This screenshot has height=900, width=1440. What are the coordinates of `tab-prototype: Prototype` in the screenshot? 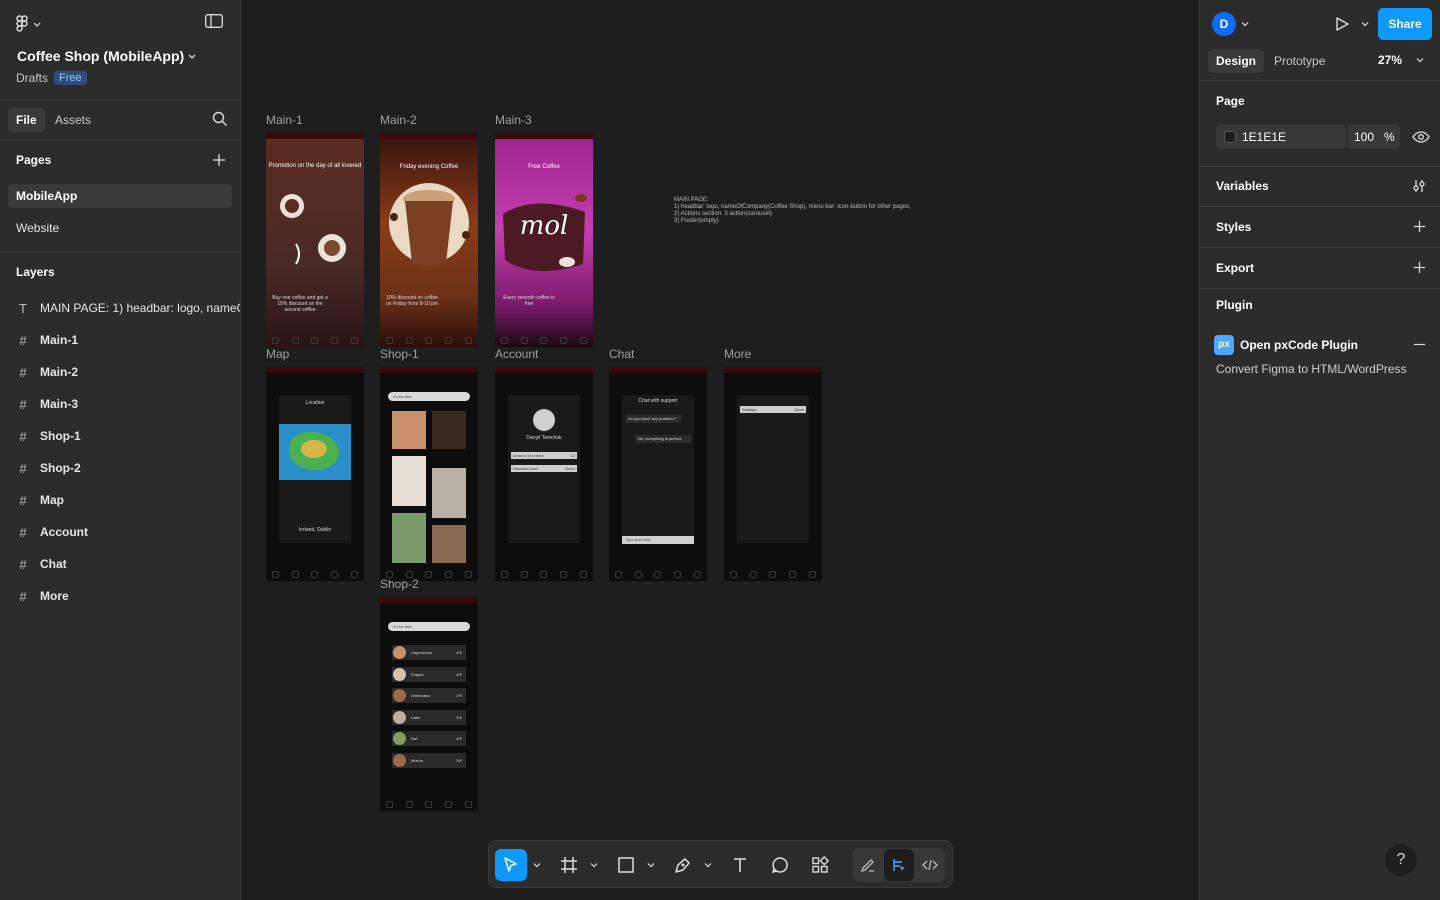 It's located at (1299, 61).